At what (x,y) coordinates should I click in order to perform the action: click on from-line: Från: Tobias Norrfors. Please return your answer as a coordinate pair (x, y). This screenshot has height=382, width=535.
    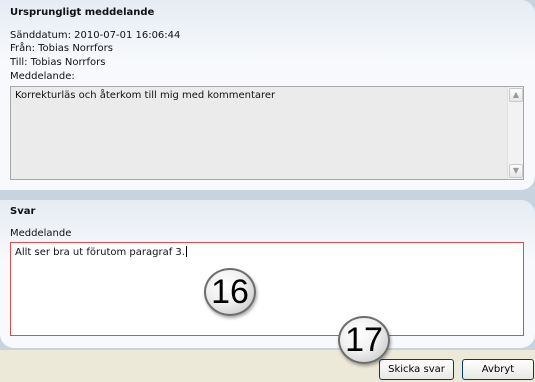
    Looking at the image, I should click on (61, 48).